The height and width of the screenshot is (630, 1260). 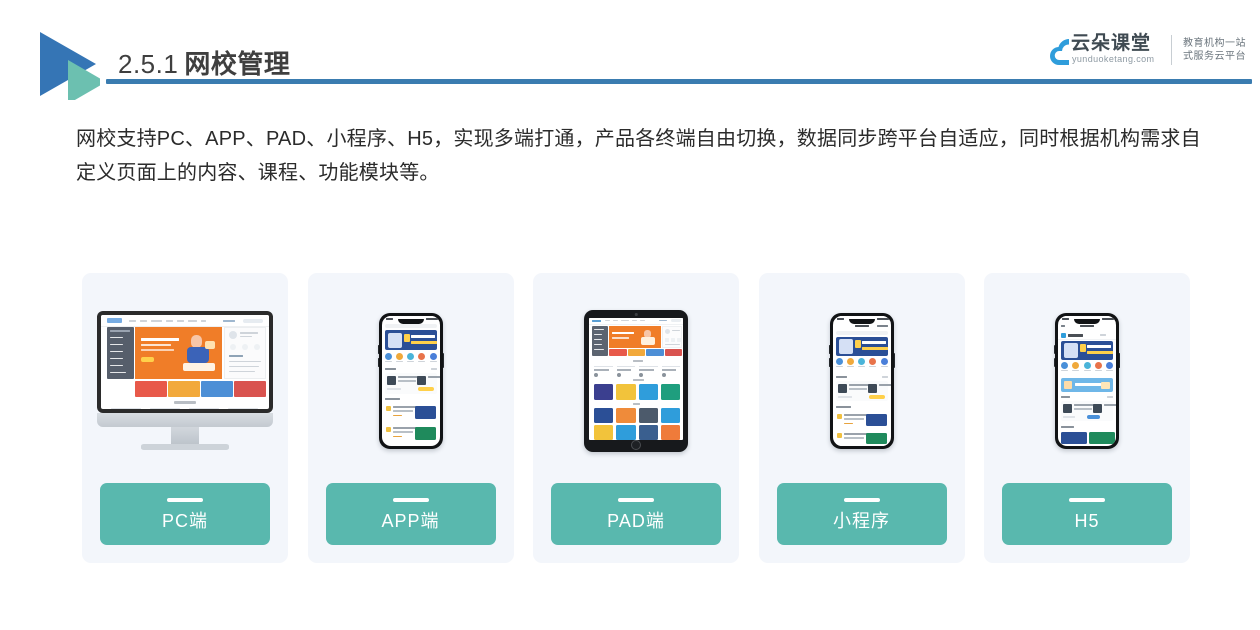 I want to click on desktop-monitor-icon, so click(x=185, y=380).